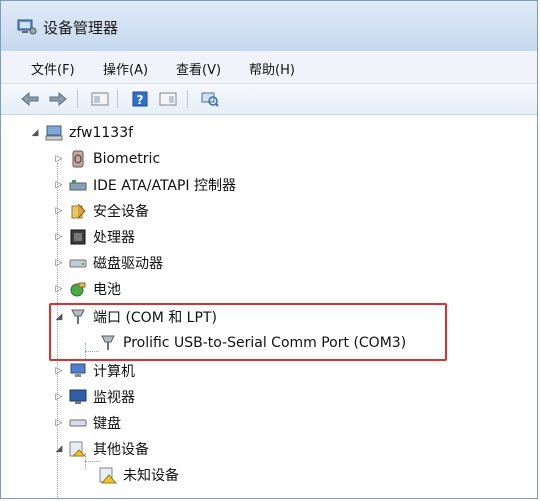  Describe the element at coordinates (114, 238) in the screenshot. I see `tree-item-label: 处理器` at that location.